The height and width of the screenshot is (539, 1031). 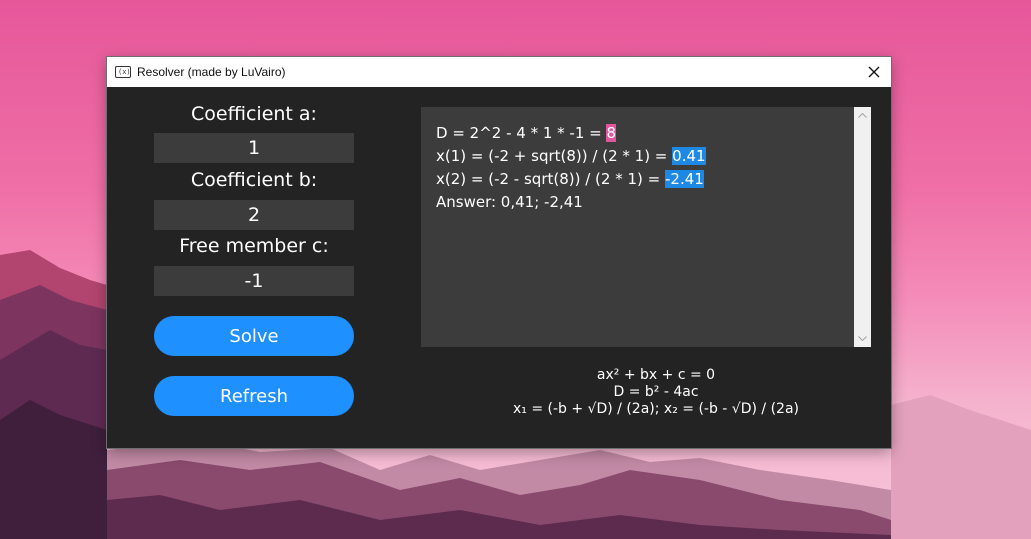 I want to click on coefficient-a-input, so click(x=254, y=148).